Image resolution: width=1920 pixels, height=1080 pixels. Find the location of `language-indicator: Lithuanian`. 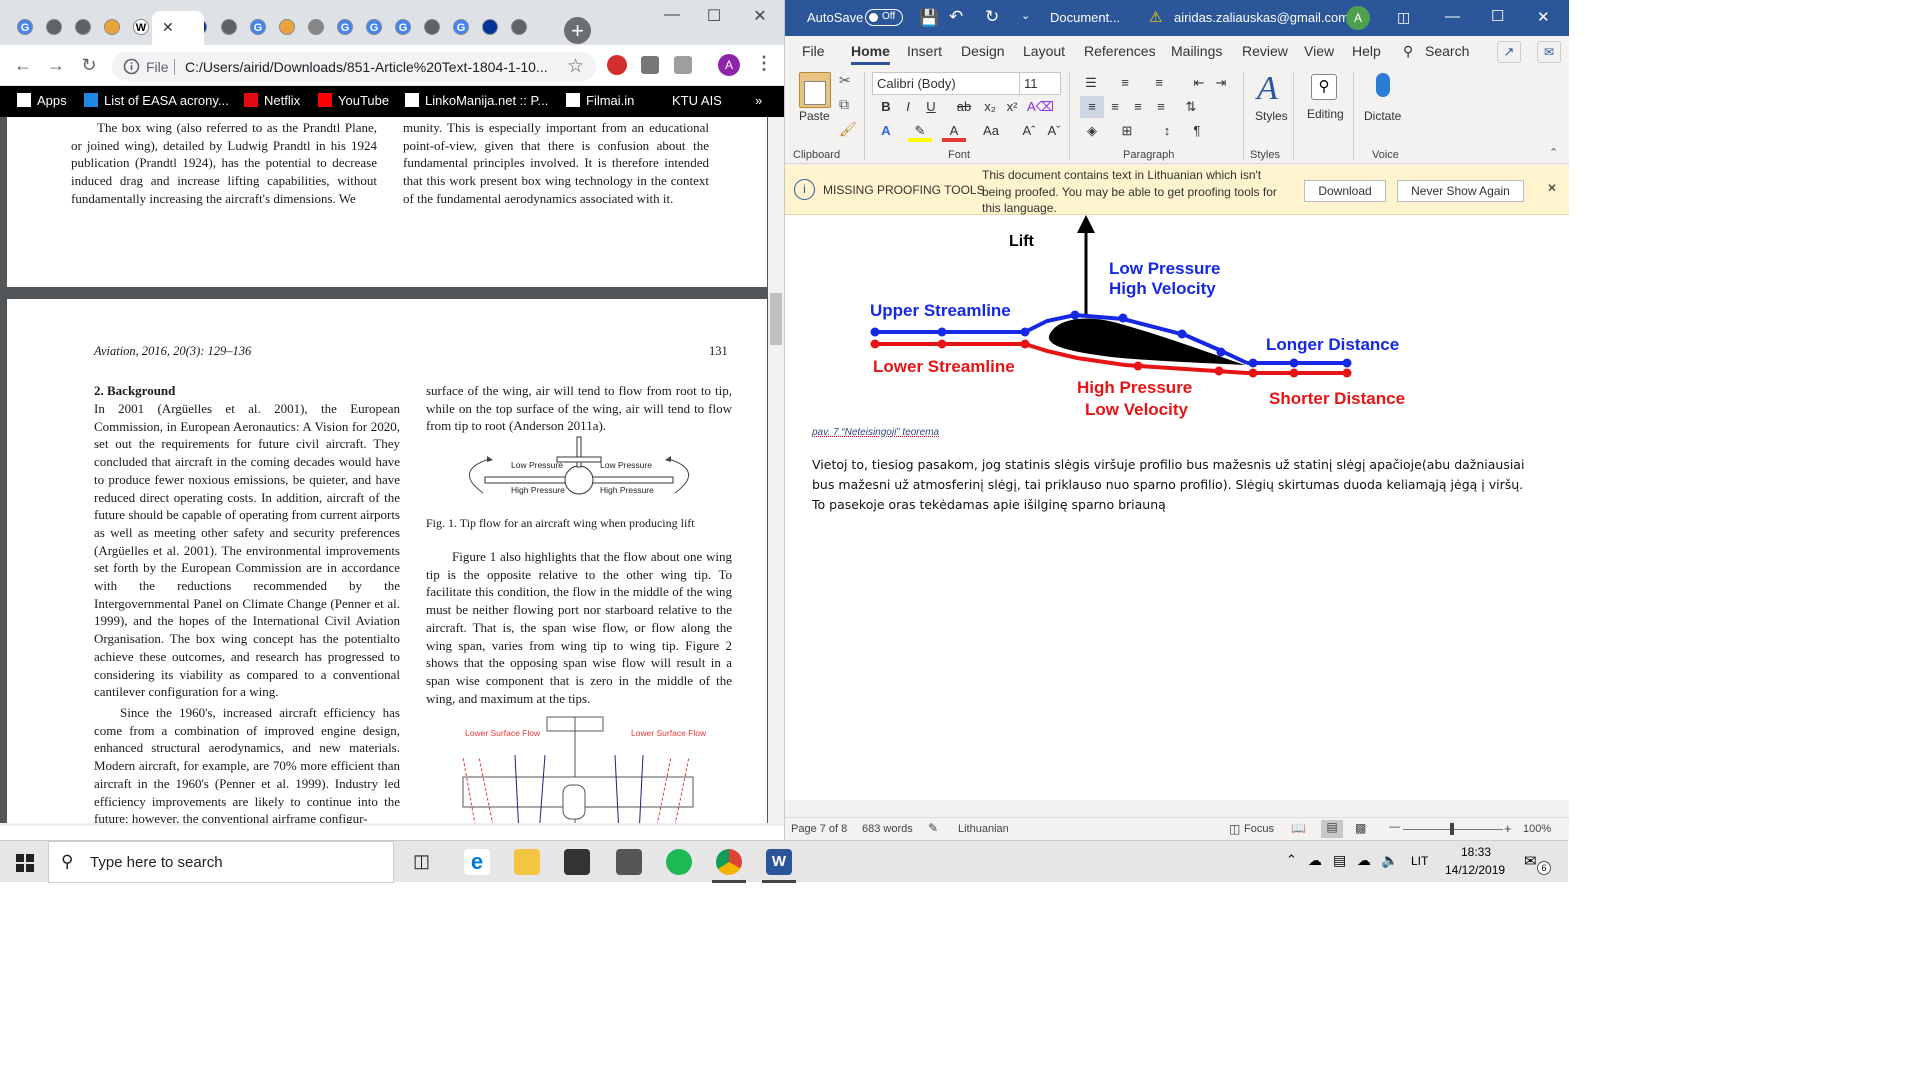

language-indicator: Lithuanian is located at coordinates (983, 829).